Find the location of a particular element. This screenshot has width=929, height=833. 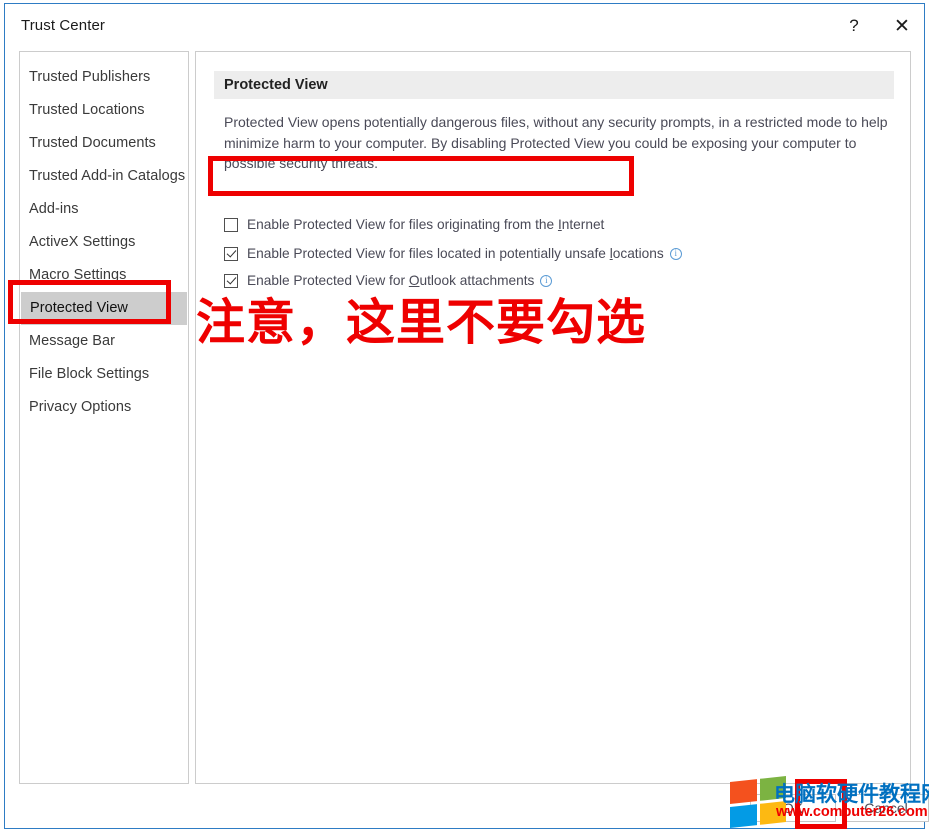

checkbox-internet-files is located at coordinates (231, 224).